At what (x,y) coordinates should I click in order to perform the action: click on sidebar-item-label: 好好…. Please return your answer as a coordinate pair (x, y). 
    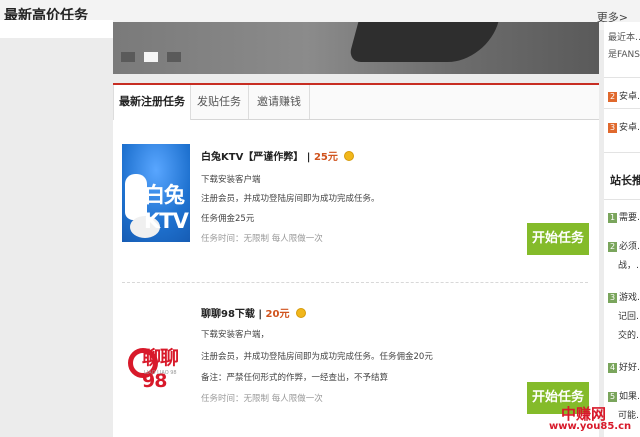
    Looking at the image, I should click on (629, 368).